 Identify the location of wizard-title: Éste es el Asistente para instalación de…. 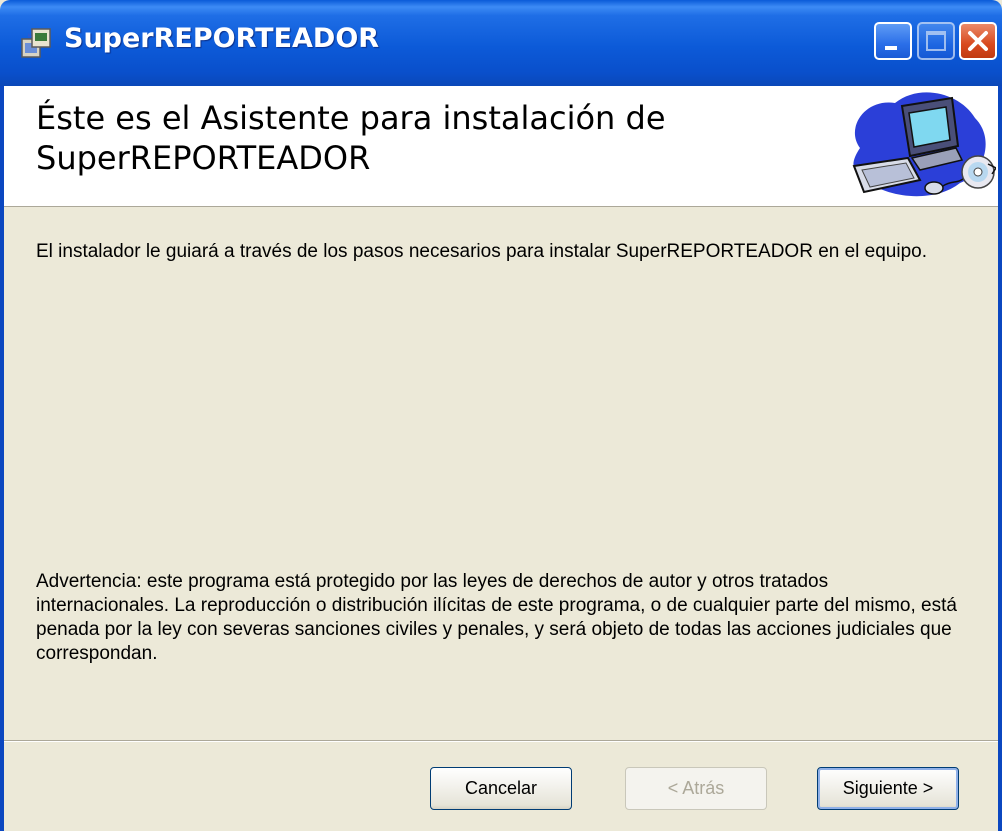
(351, 138).